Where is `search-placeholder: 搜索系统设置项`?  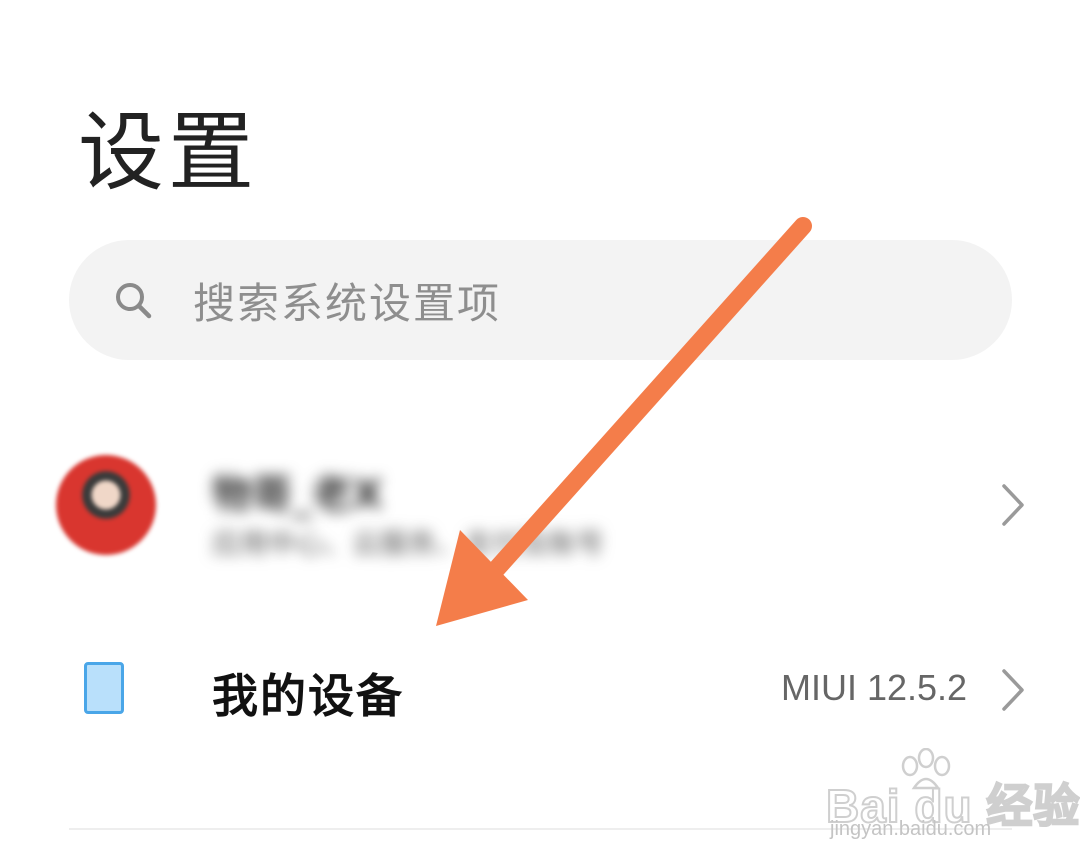
search-placeholder: 搜索系统设置项 is located at coordinates (347, 303).